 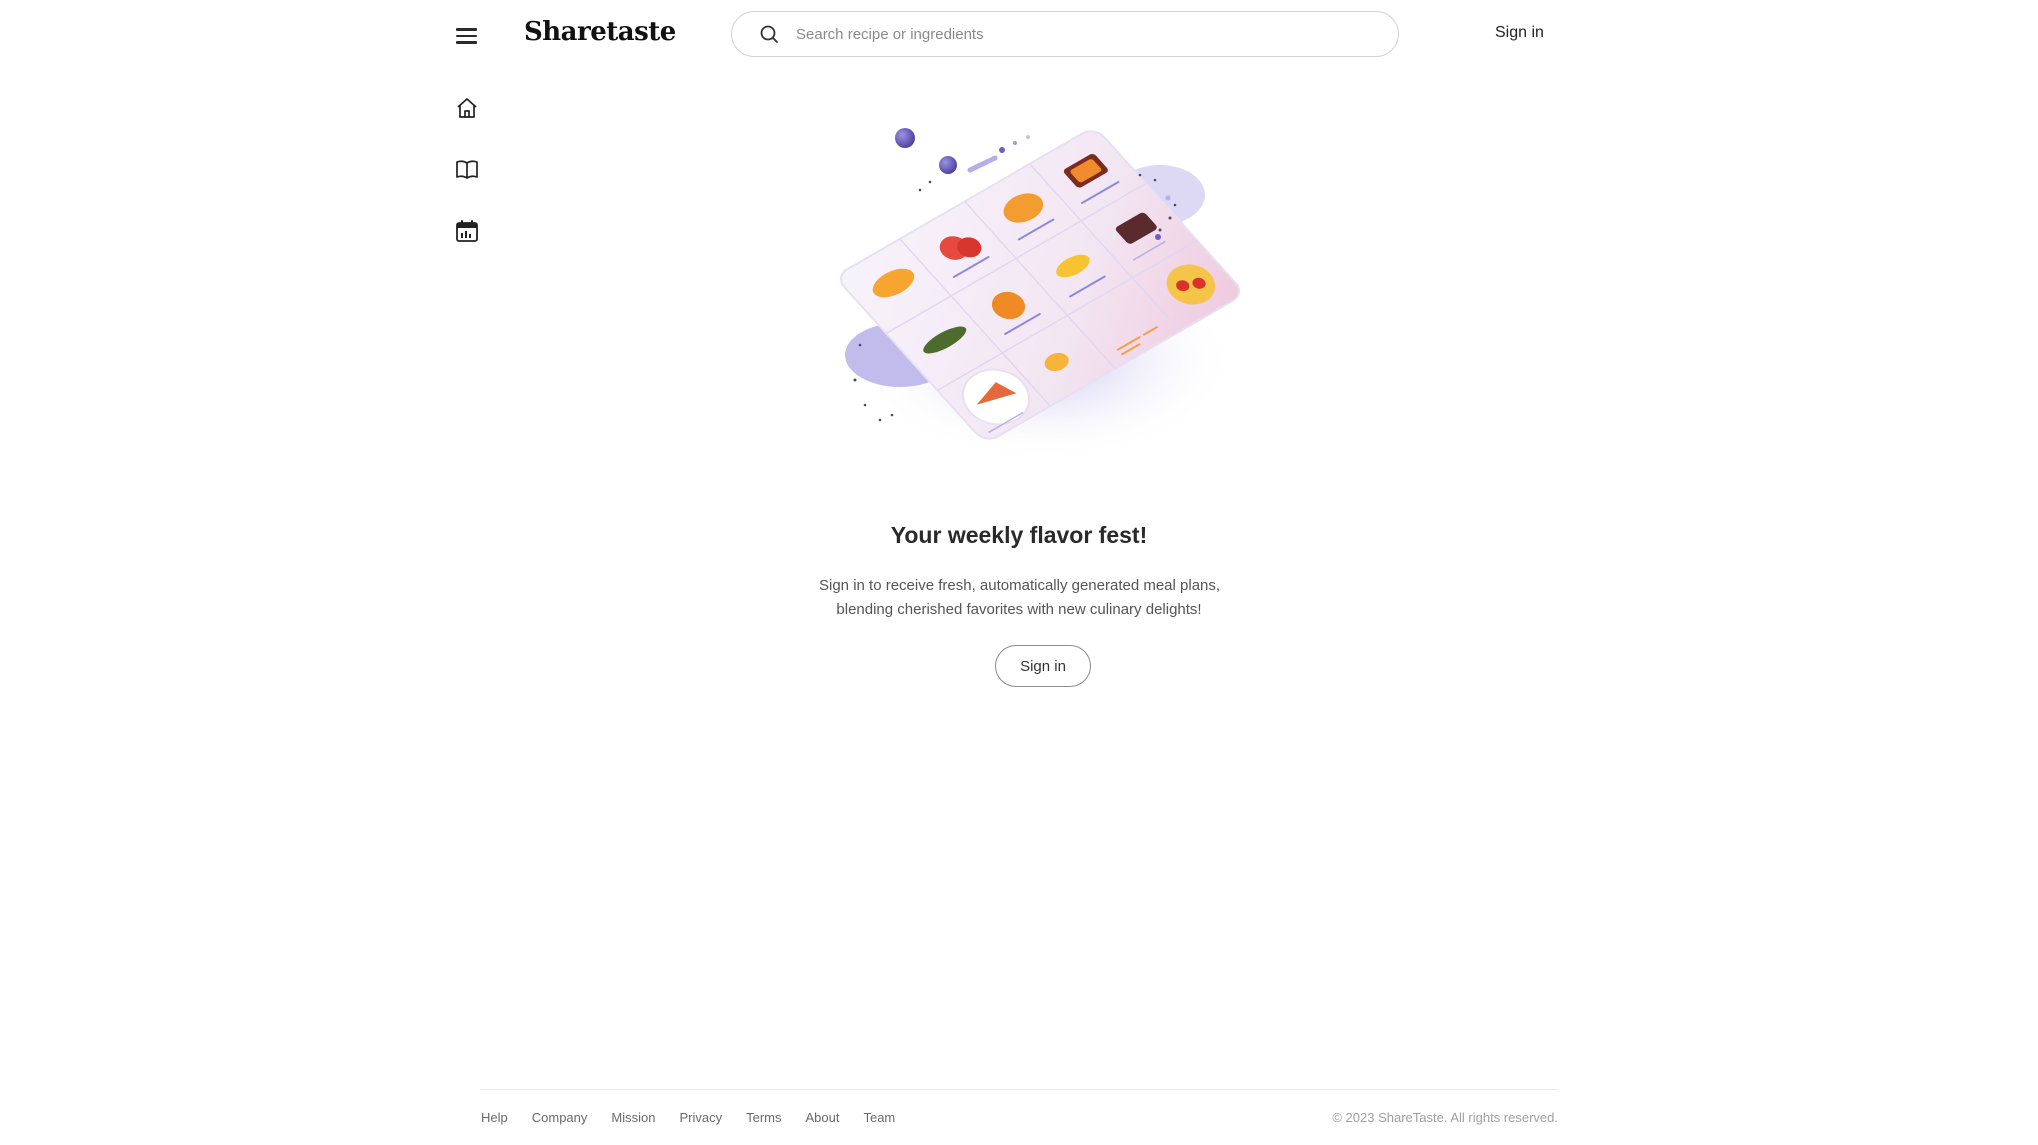 I want to click on footer-link-company: Company, so click(x=560, y=1117).